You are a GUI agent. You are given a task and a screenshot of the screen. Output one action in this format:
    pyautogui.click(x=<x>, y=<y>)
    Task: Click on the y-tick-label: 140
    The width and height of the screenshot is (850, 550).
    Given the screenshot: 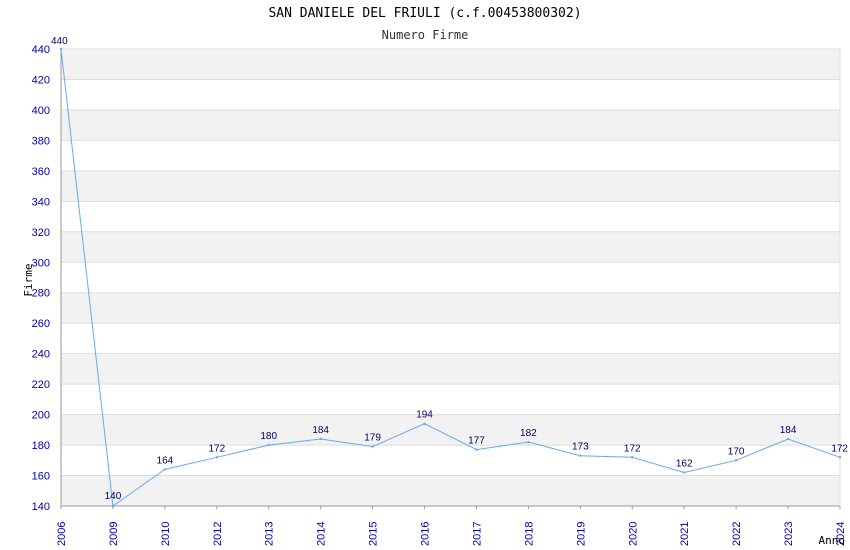 What is the action you would take?
    pyautogui.click(x=41, y=507)
    